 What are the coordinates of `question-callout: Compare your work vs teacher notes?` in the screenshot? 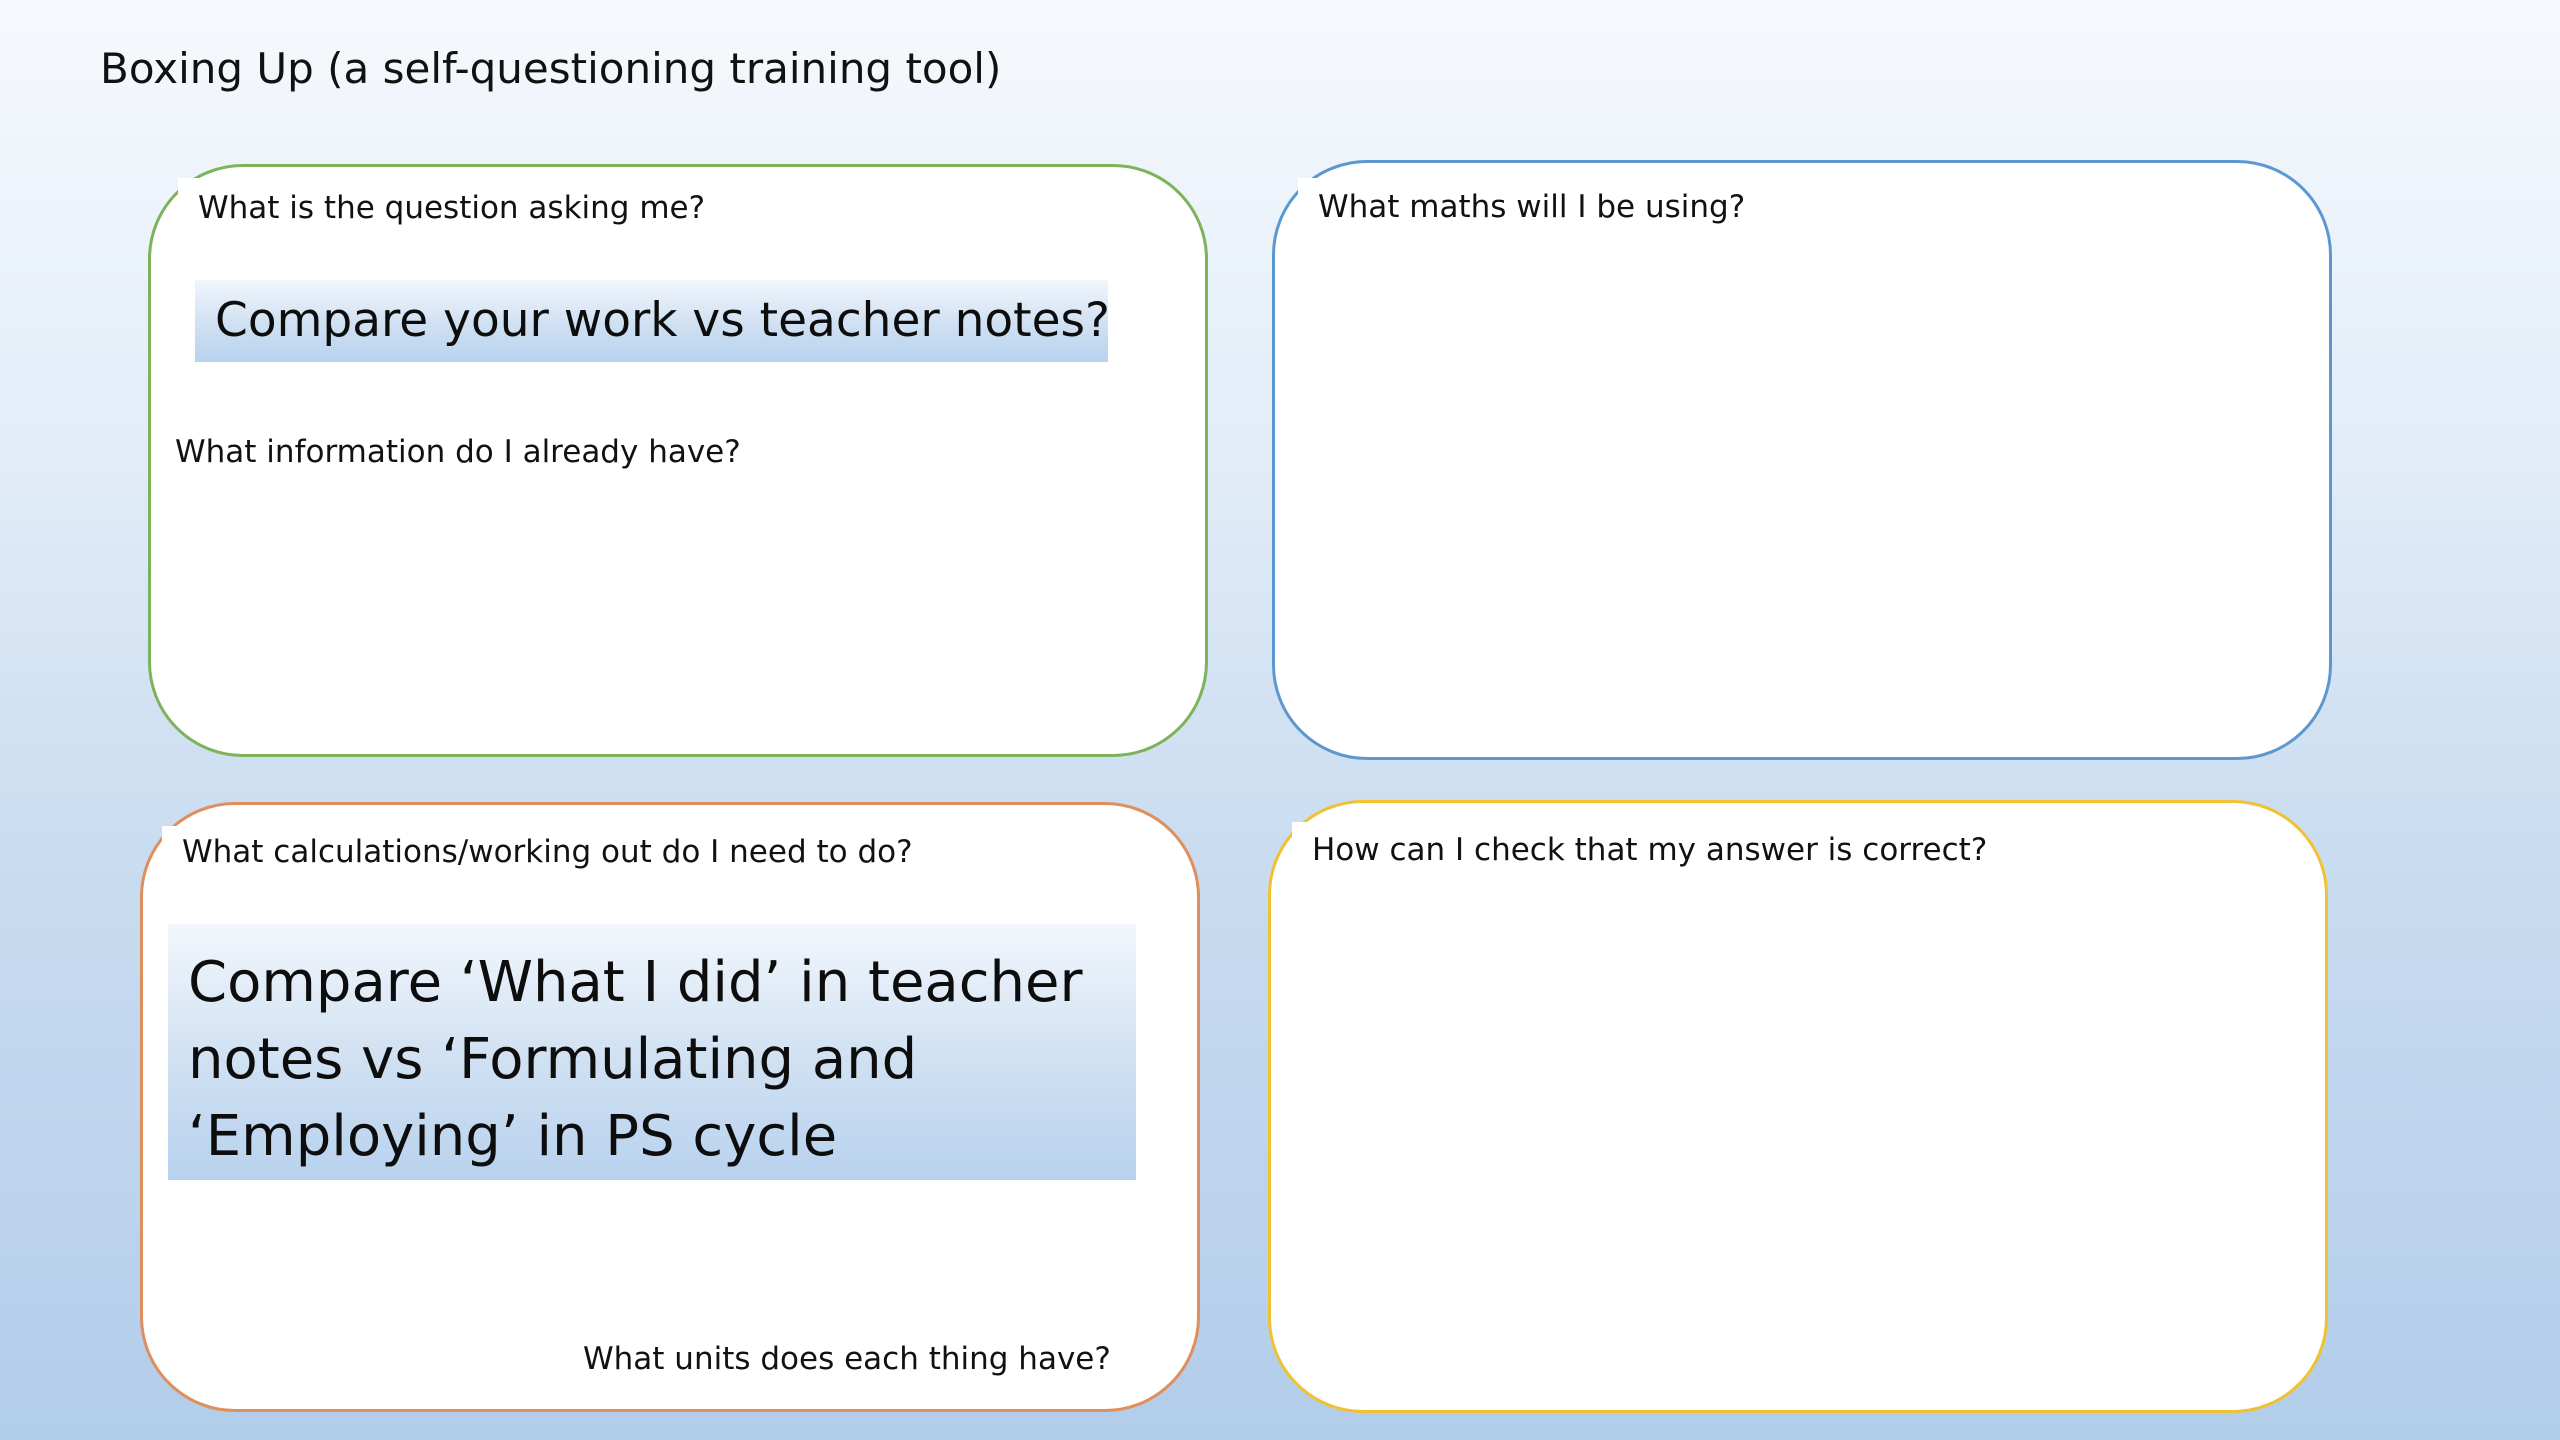 It's located at (652, 321).